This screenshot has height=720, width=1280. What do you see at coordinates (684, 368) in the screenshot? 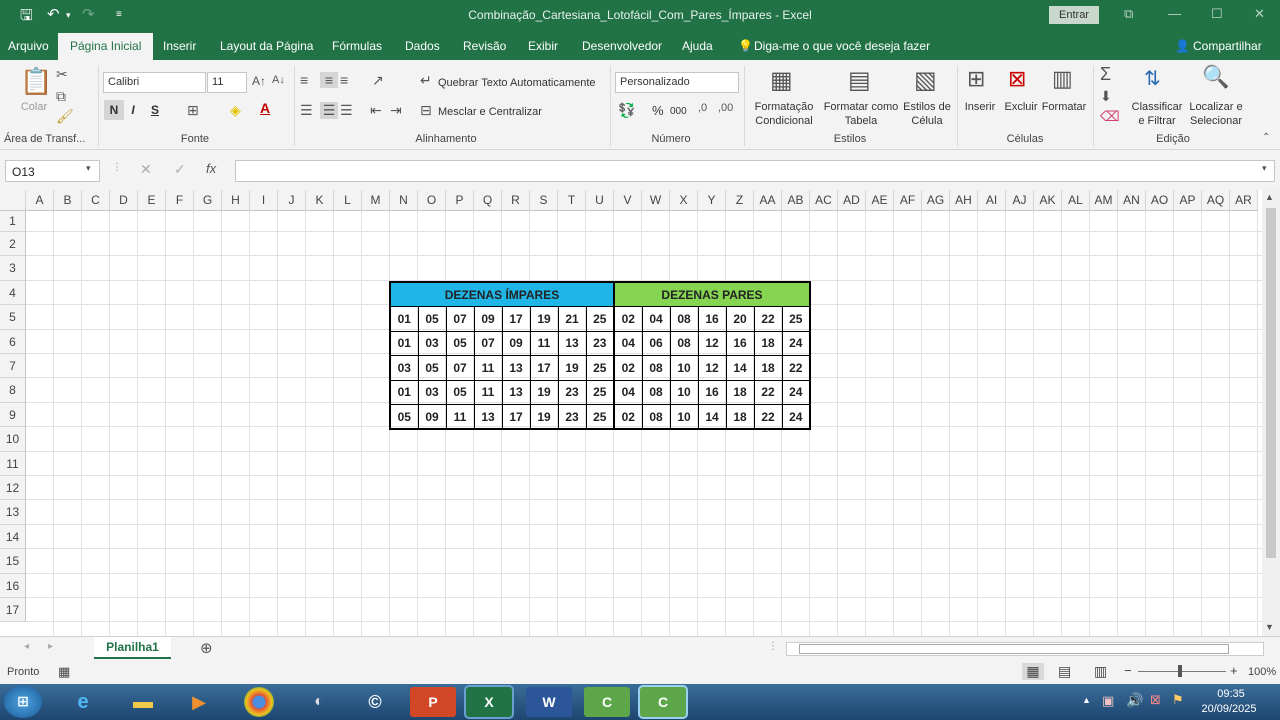
I see `even-number-cell: 10` at bounding box center [684, 368].